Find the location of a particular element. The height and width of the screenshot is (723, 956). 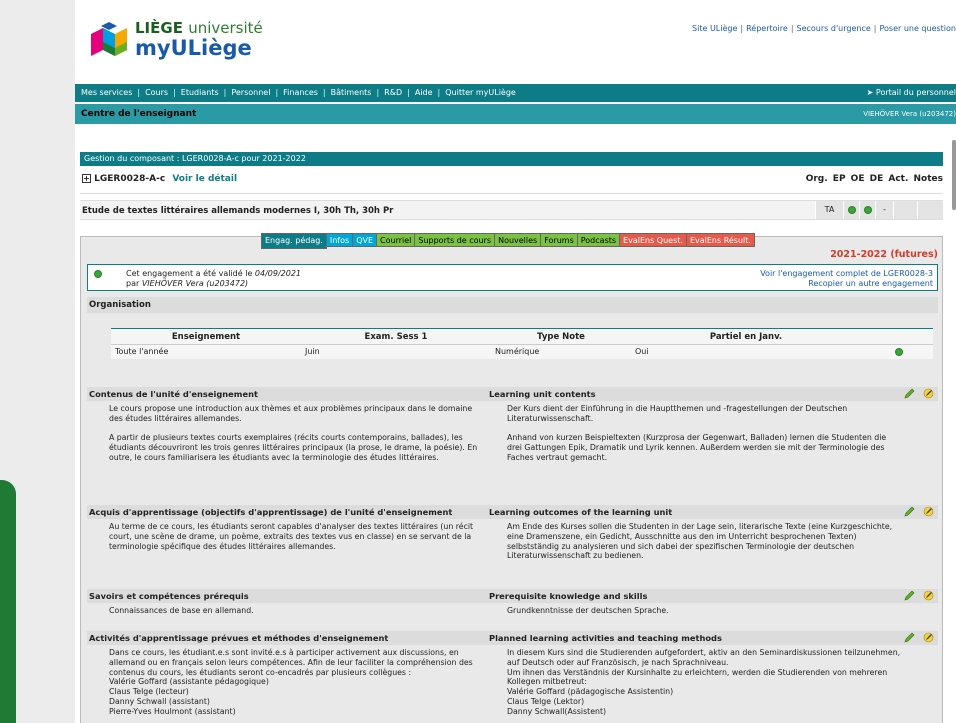

uliege-logo: LIÈGE université myULiège is located at coordinates (176, 40).